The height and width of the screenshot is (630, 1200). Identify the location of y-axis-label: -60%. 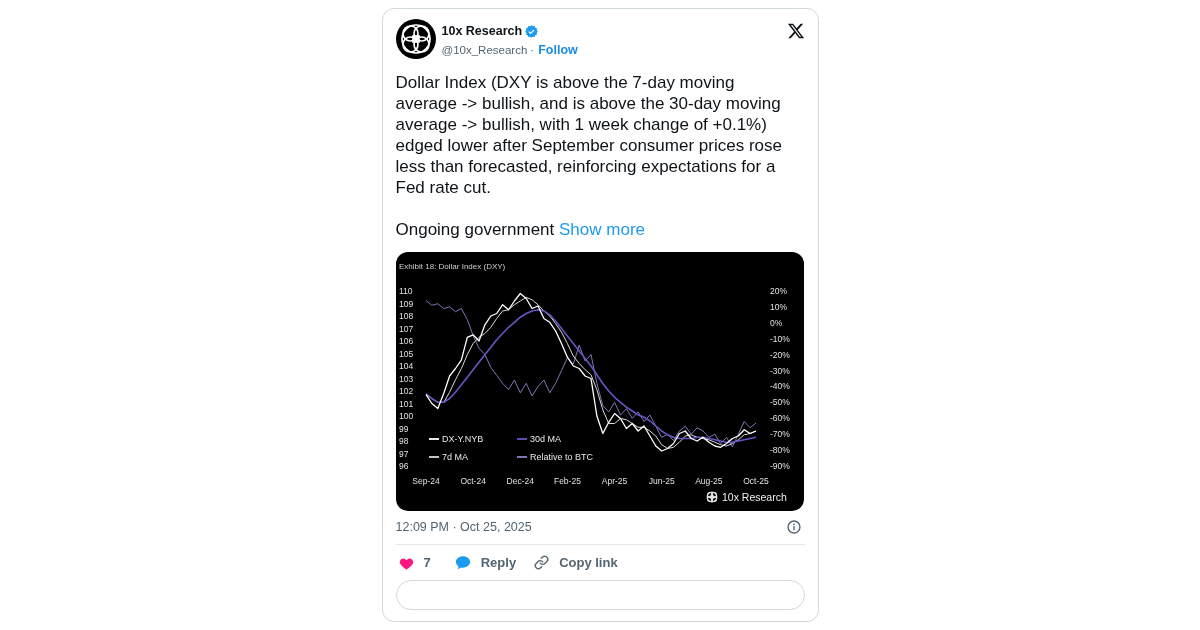
(779, 417).